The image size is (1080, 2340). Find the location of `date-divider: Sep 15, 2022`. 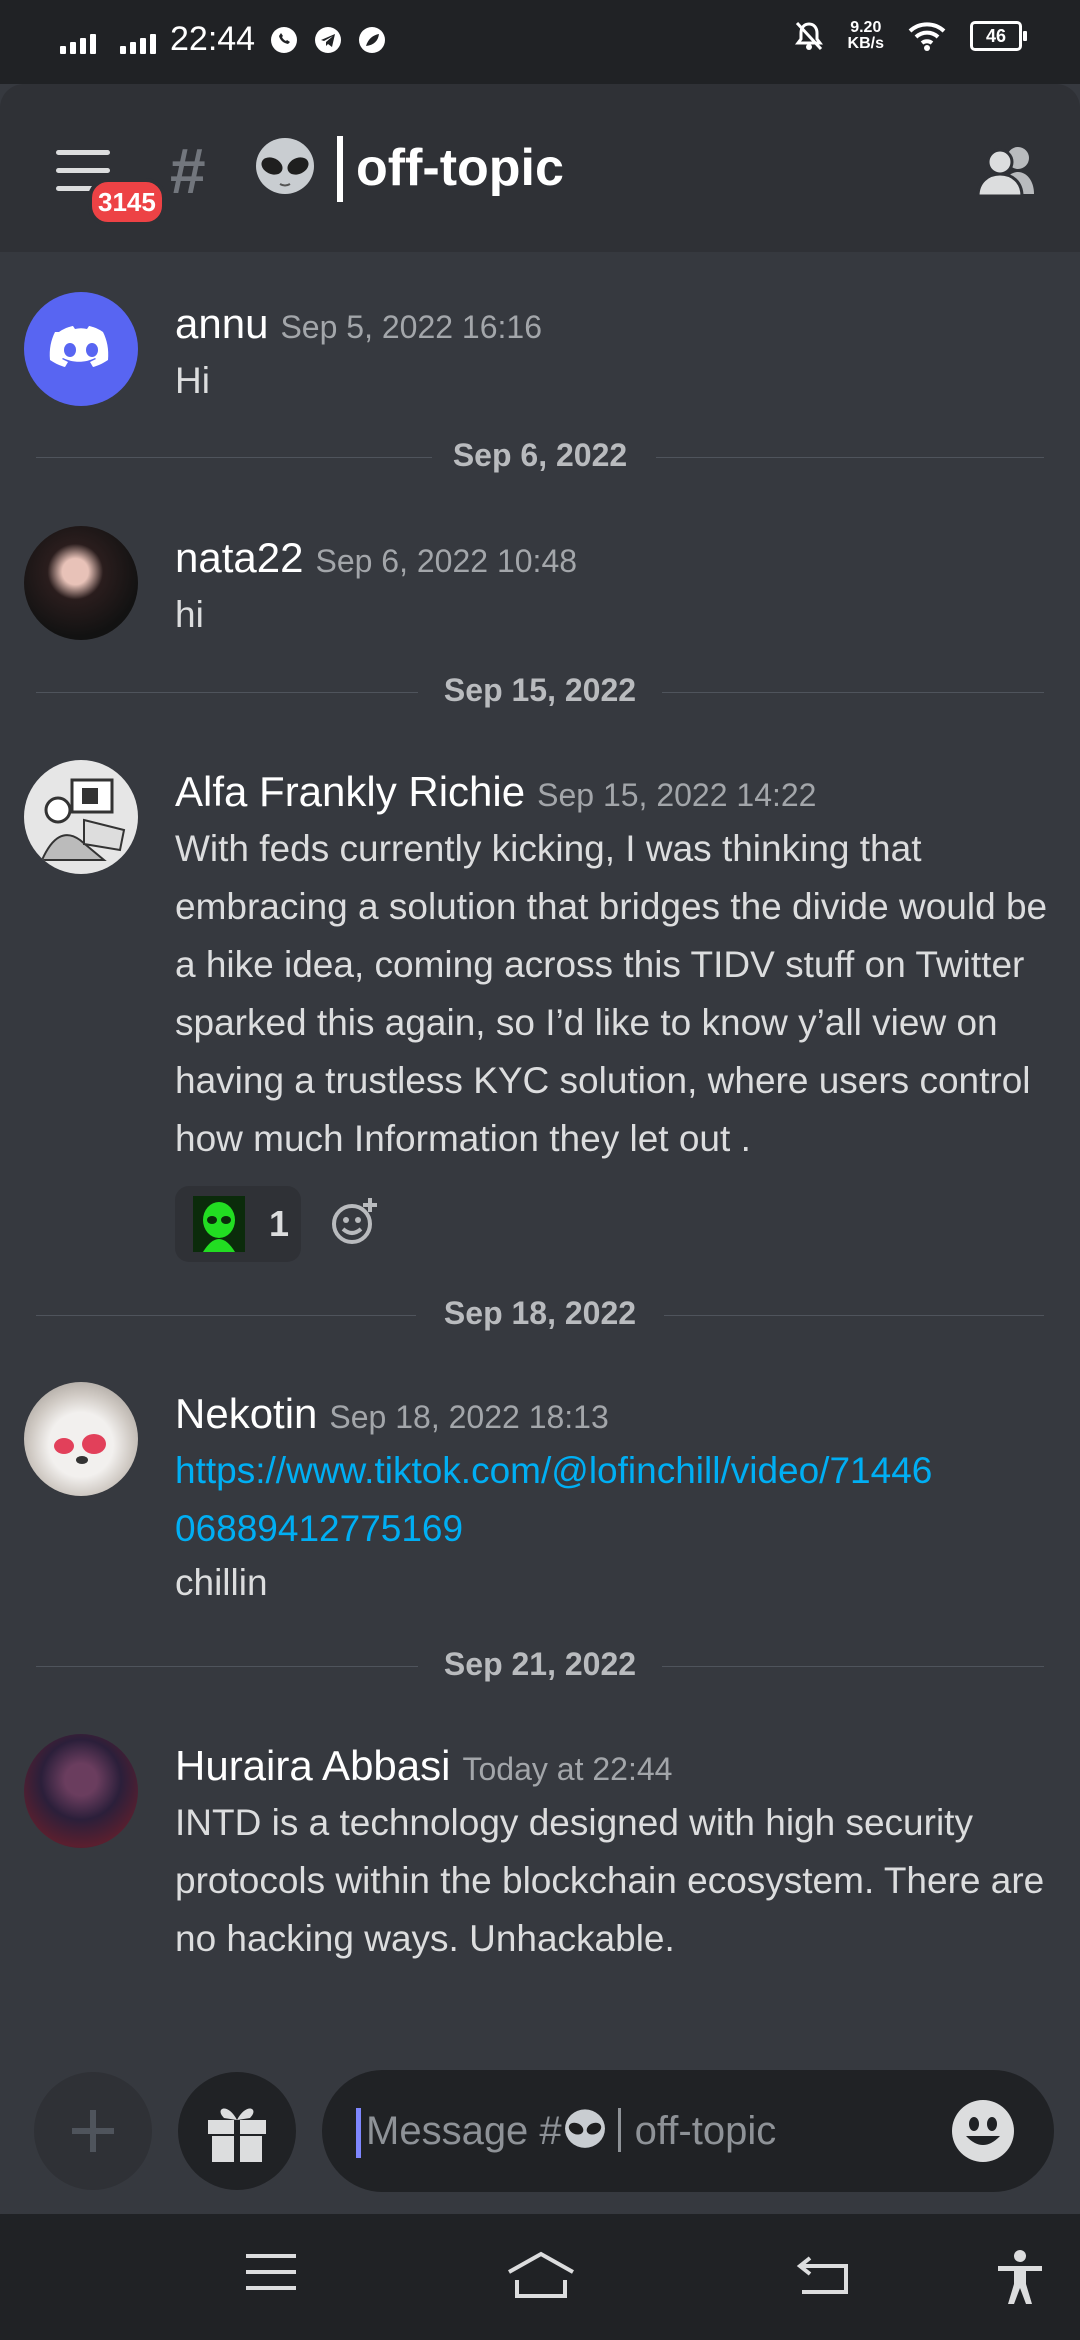

date-divider: Sep 15, 2022 is located at coordinates (540, 692).